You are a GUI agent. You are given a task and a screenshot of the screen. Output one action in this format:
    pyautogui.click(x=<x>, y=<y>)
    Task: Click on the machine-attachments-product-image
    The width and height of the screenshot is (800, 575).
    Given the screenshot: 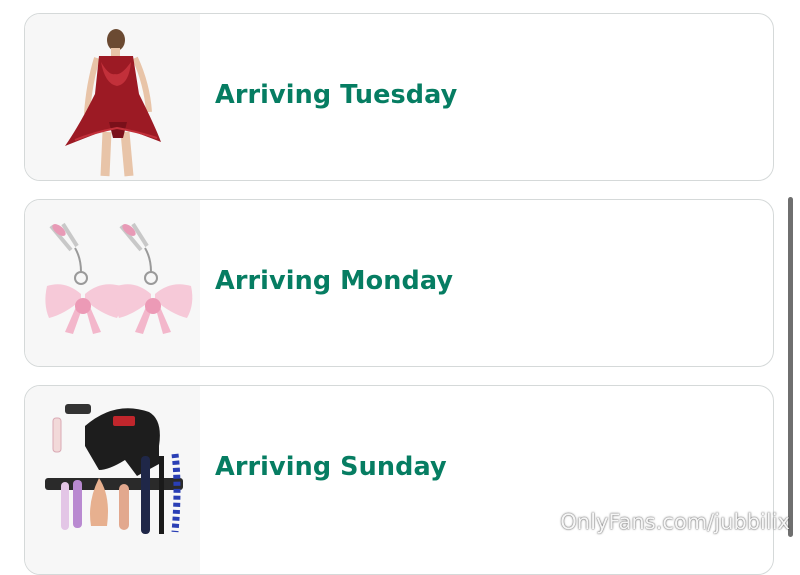 What is the action you would take?
    pyautogui.click(x=114, y=469)
    